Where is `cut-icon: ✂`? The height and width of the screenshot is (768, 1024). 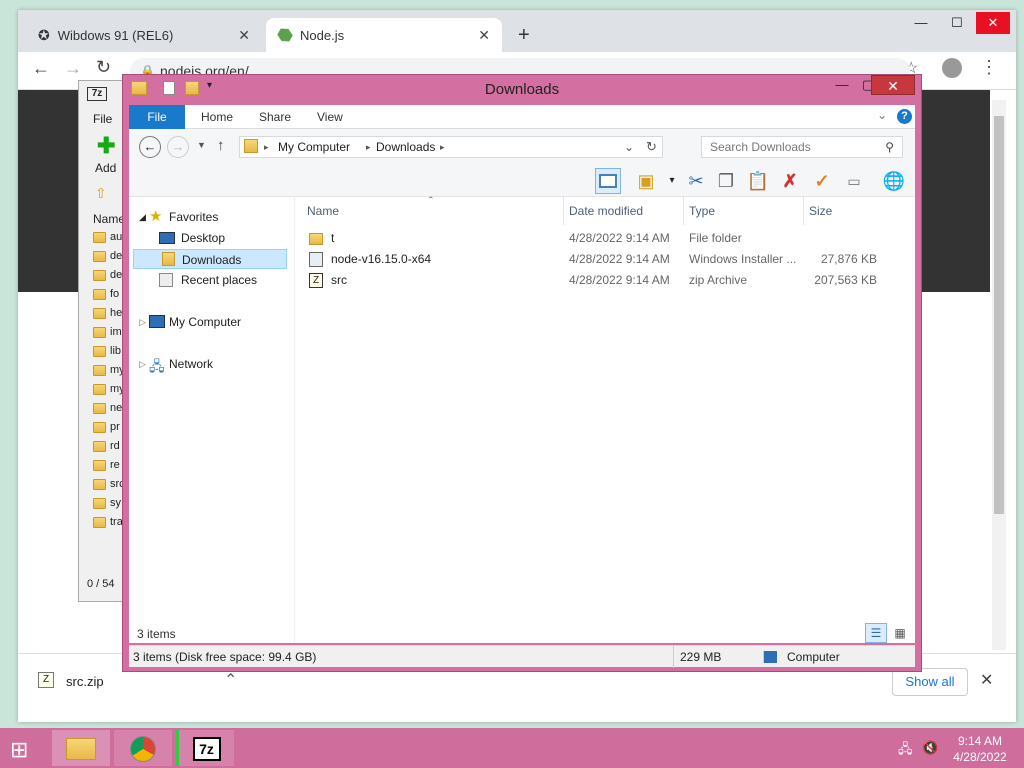
cut-icon: ✂ is located at coordinates (696, 181).